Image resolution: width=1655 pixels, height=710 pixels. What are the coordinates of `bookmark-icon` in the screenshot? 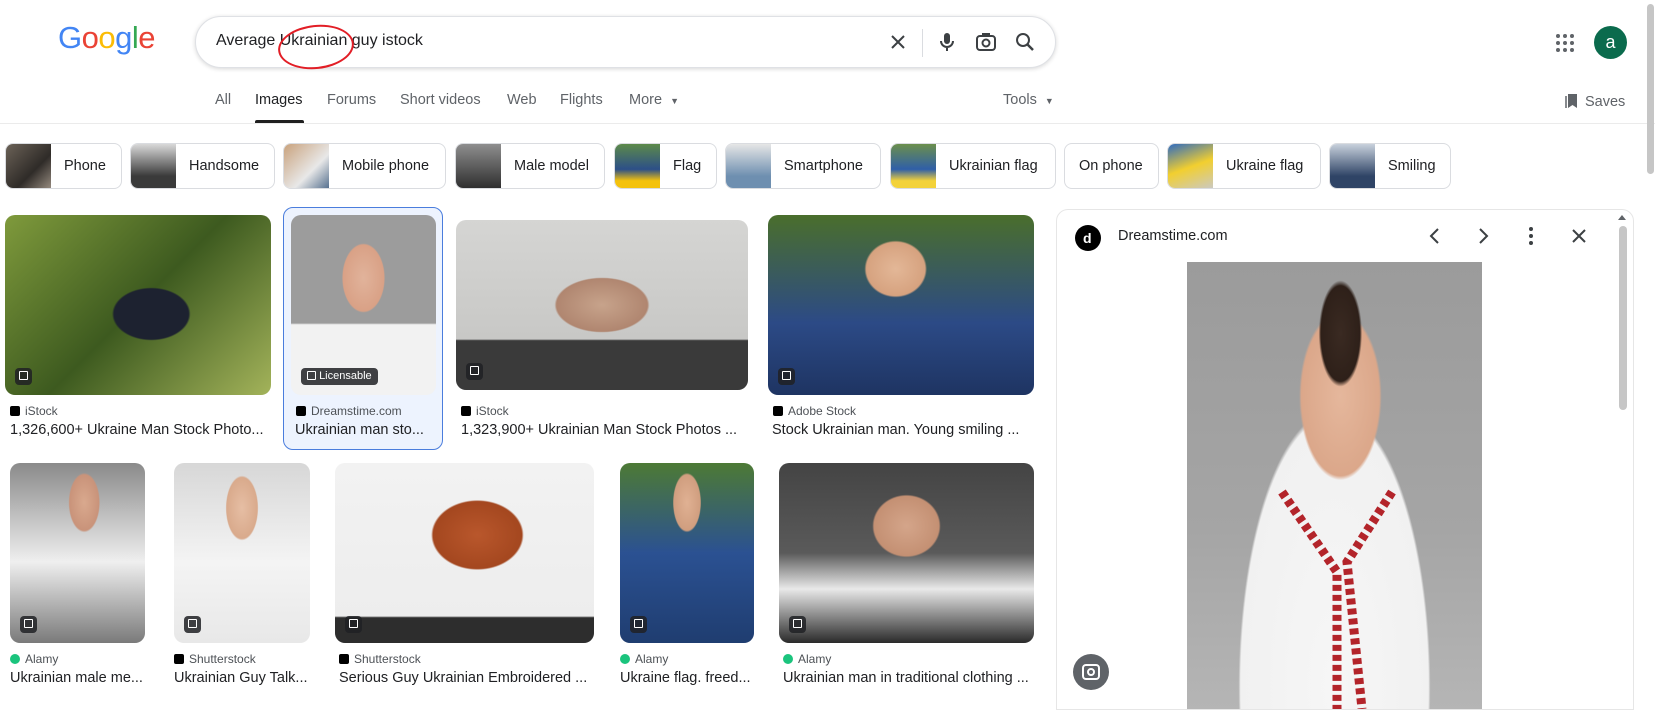 It's located at (1571, 101).